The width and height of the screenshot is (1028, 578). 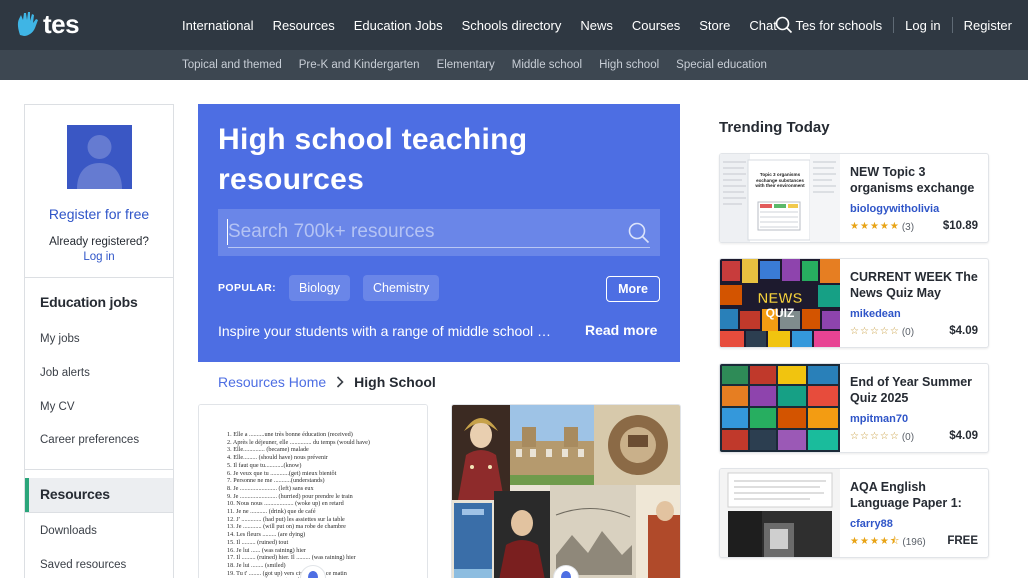 I want to click on nav-international: International, so click(x=218, y=25).